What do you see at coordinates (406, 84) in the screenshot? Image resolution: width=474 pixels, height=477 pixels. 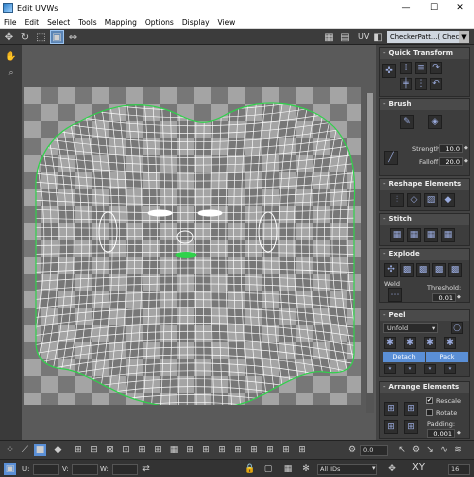 I see `align-center-icon: ╪` at bounding box center [406, 84].